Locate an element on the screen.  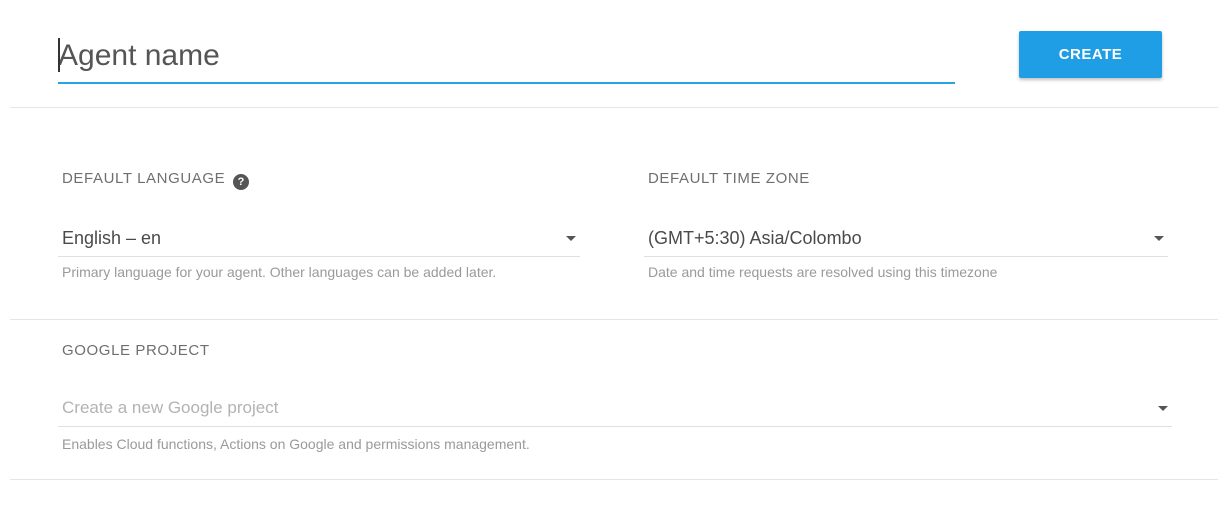
google-project-select: Create a new Google project is located at coordinates (615, 408).